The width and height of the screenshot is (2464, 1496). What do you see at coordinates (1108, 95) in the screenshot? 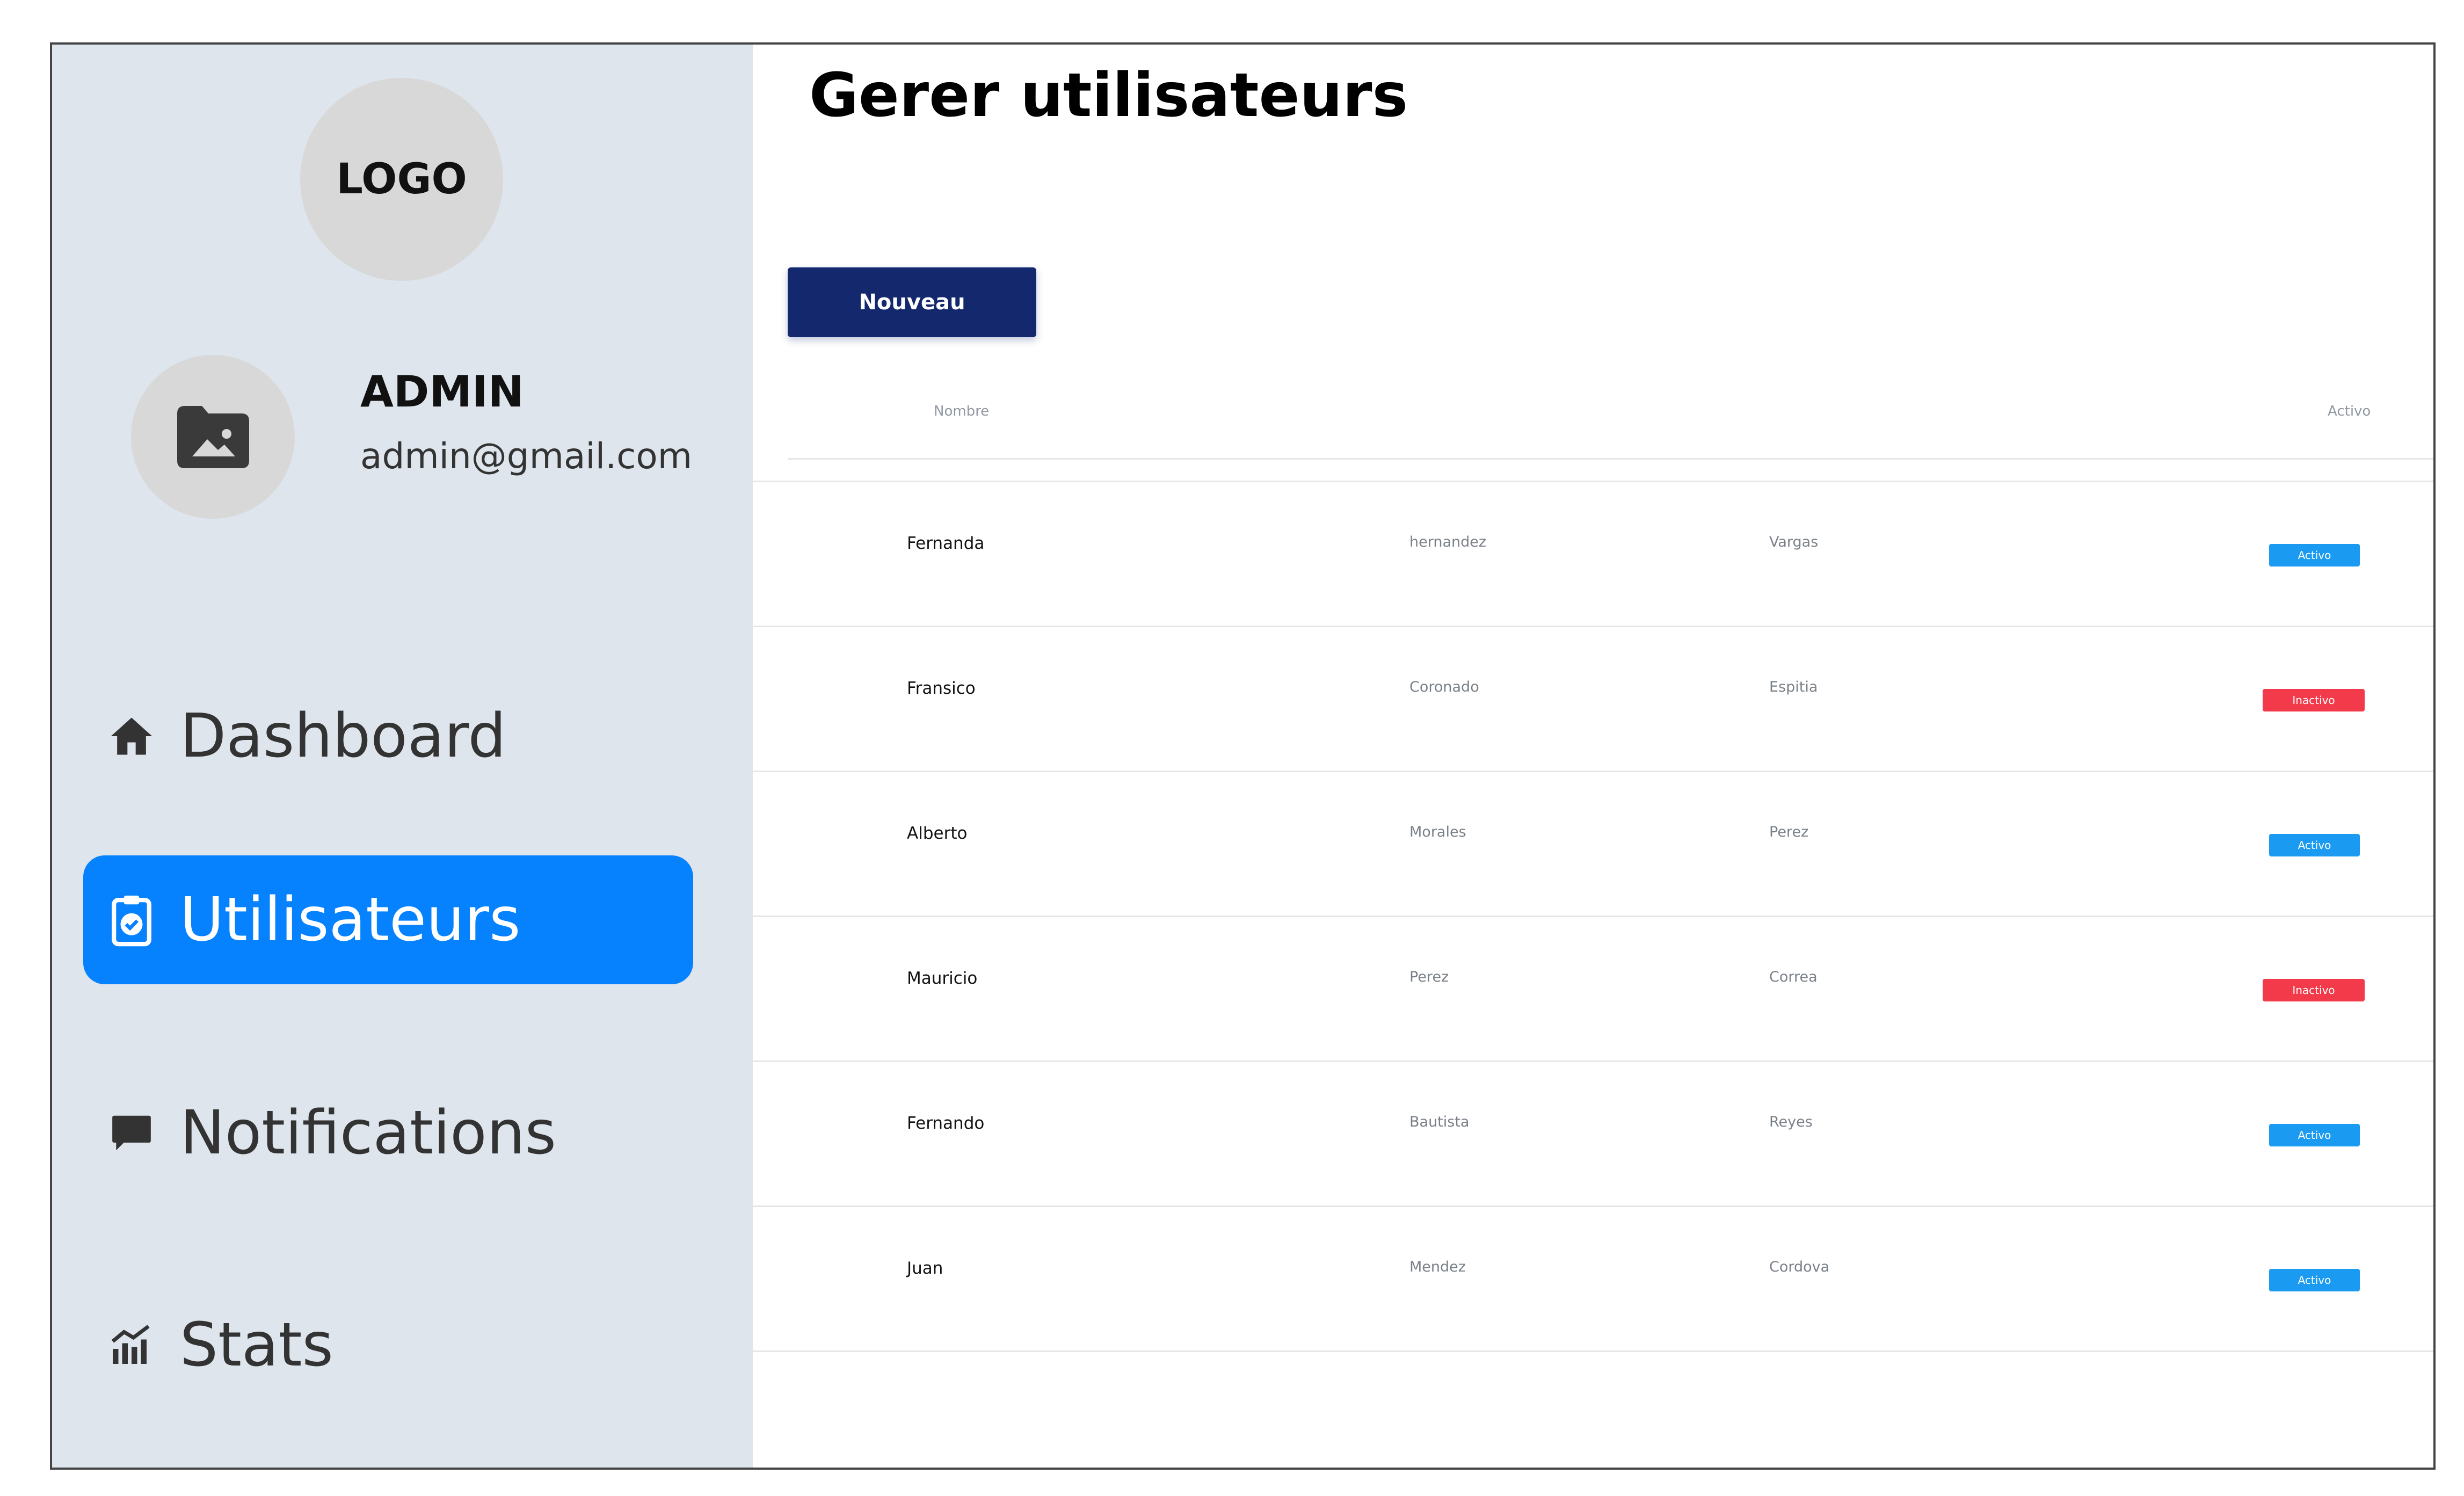
I see `page-title: Gerer utilisateurs` at bounding box center [1108, 95].